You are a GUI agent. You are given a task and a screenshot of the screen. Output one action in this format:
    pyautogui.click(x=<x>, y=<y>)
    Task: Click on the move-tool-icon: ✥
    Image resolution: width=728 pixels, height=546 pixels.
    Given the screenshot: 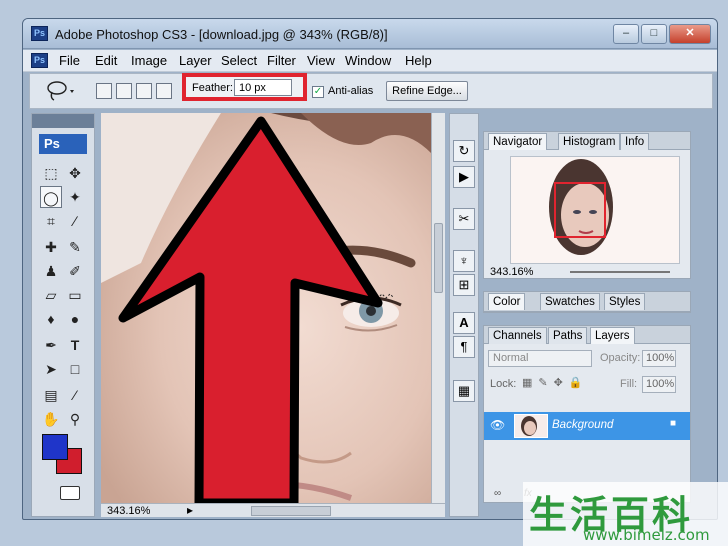 What is the action you would take?
    pyautogui.click(x=75, y=173)
    